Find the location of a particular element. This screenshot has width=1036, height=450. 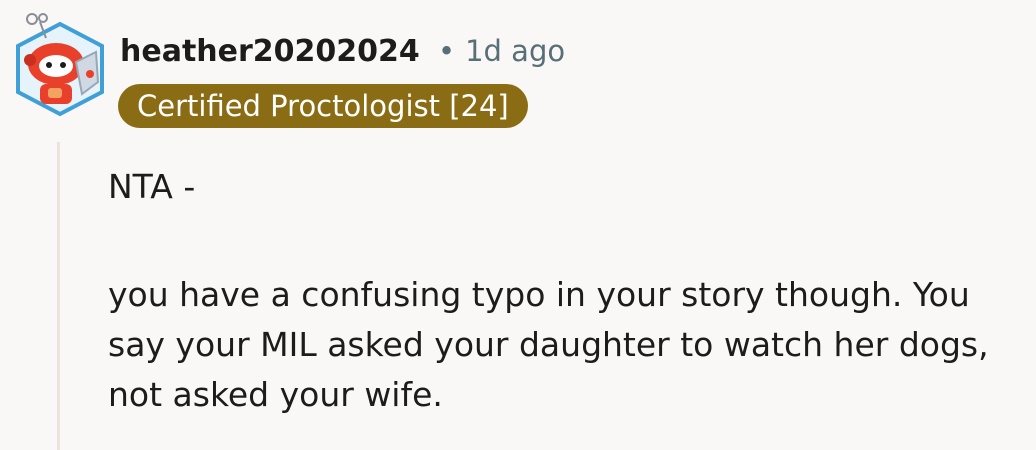

user-avatar-icon is located at coordinates (60, 64).